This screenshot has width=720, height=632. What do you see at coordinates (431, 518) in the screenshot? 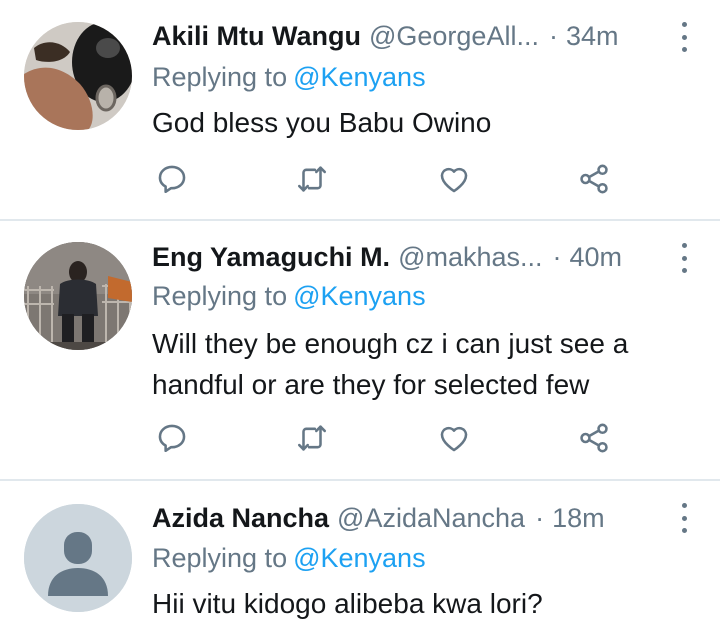
I see `user-handle: @AzidaNancha` at bounding box center [431, 518].